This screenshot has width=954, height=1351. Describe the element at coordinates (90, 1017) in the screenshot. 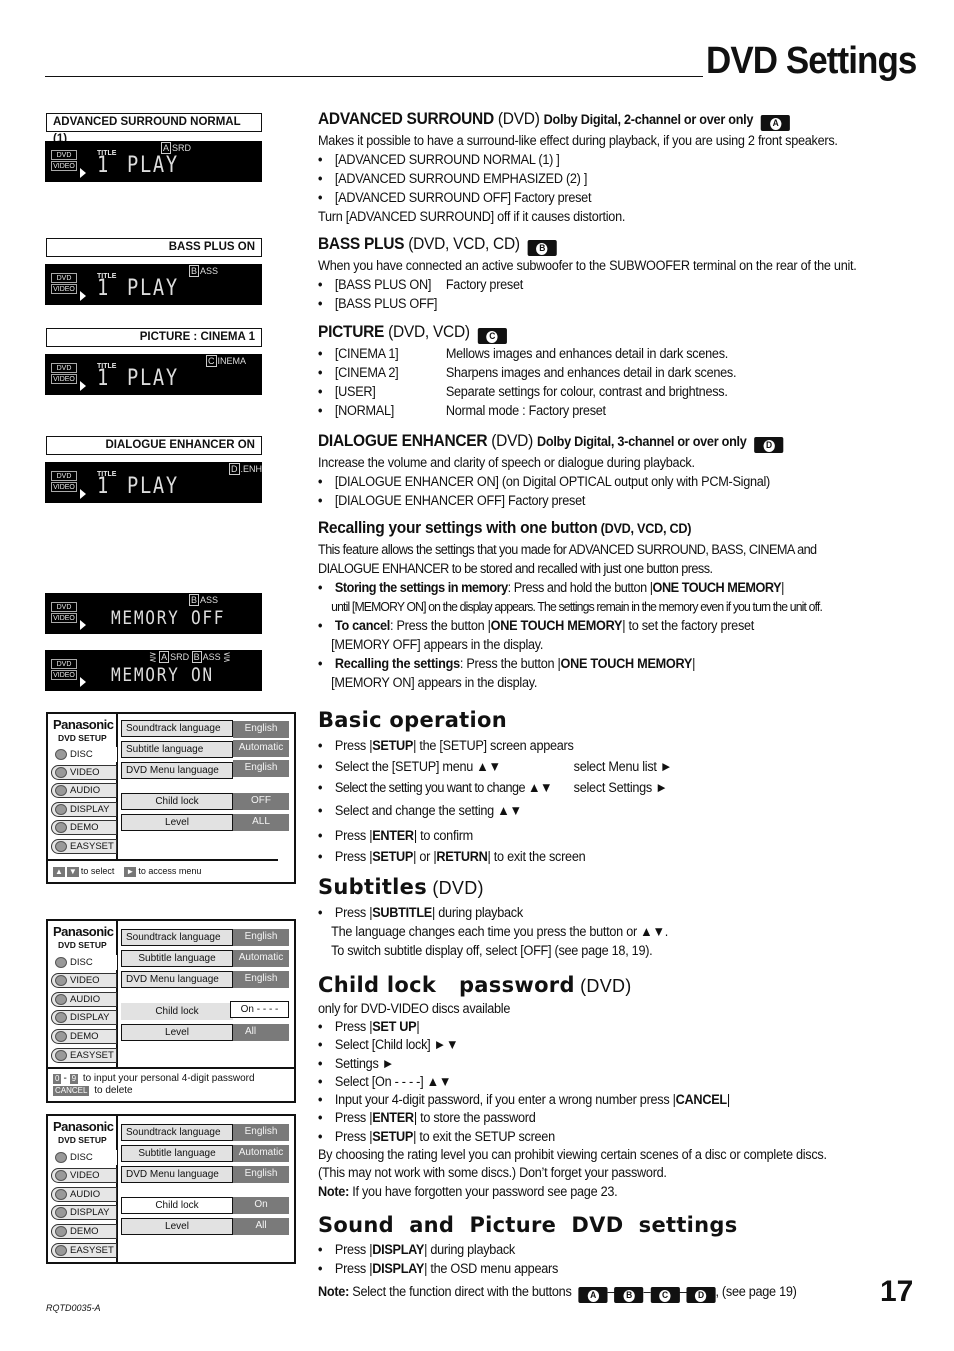

I see `menu-label: DISPLAY` at that location.